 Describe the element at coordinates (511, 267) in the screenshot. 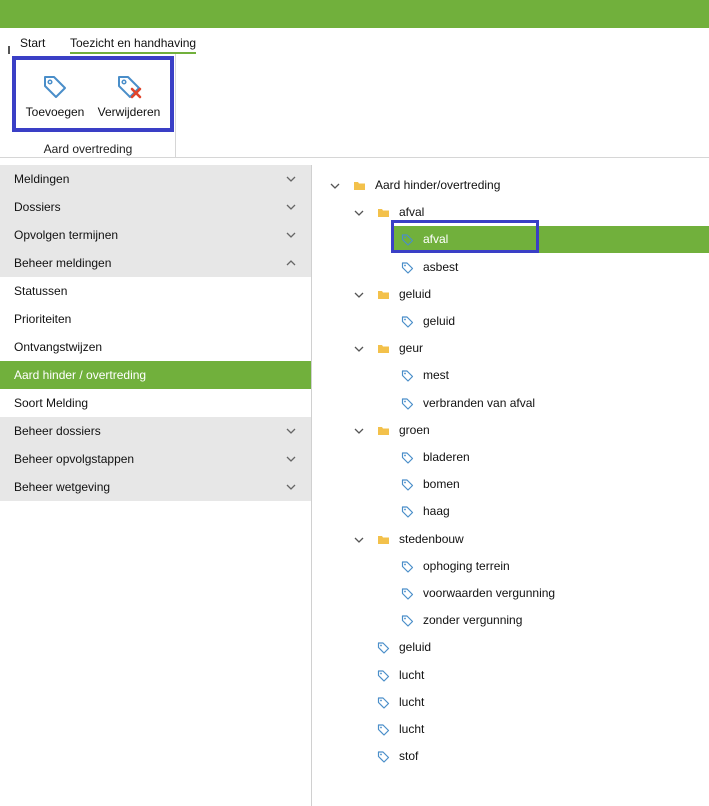

I see `tree-item-asbest: asbest` at that location.